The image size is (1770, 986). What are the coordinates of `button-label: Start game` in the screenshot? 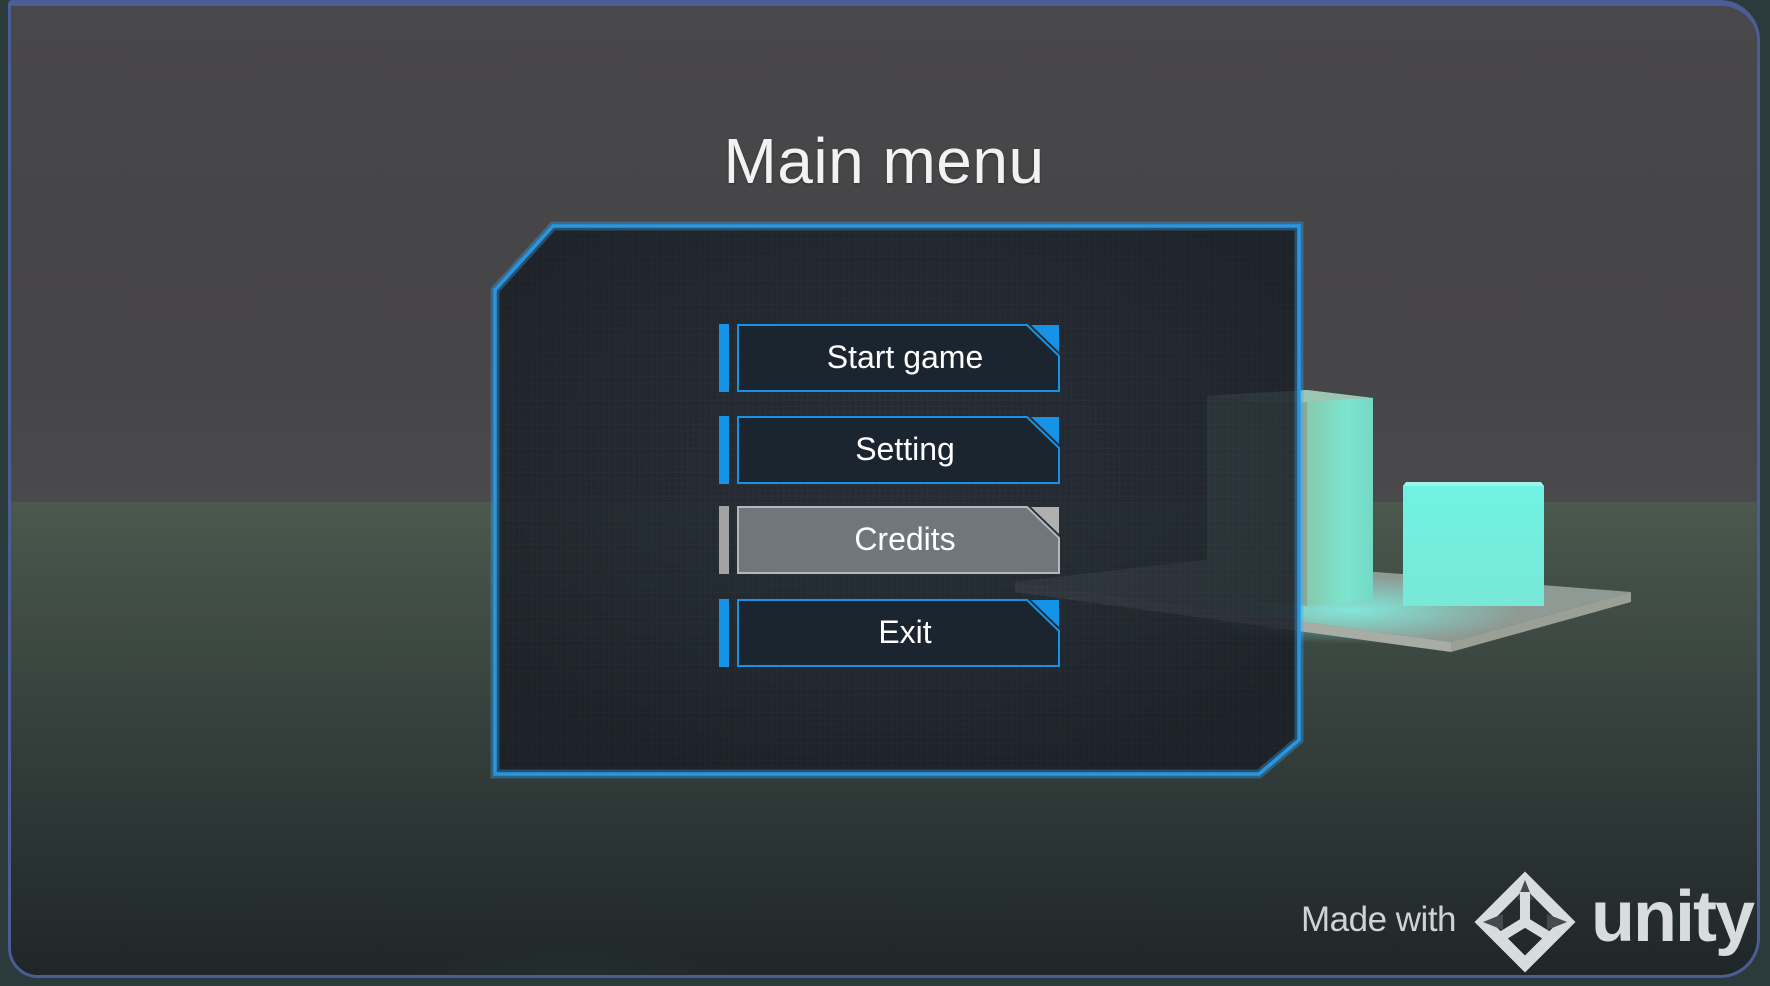 It's located at (905, 357).